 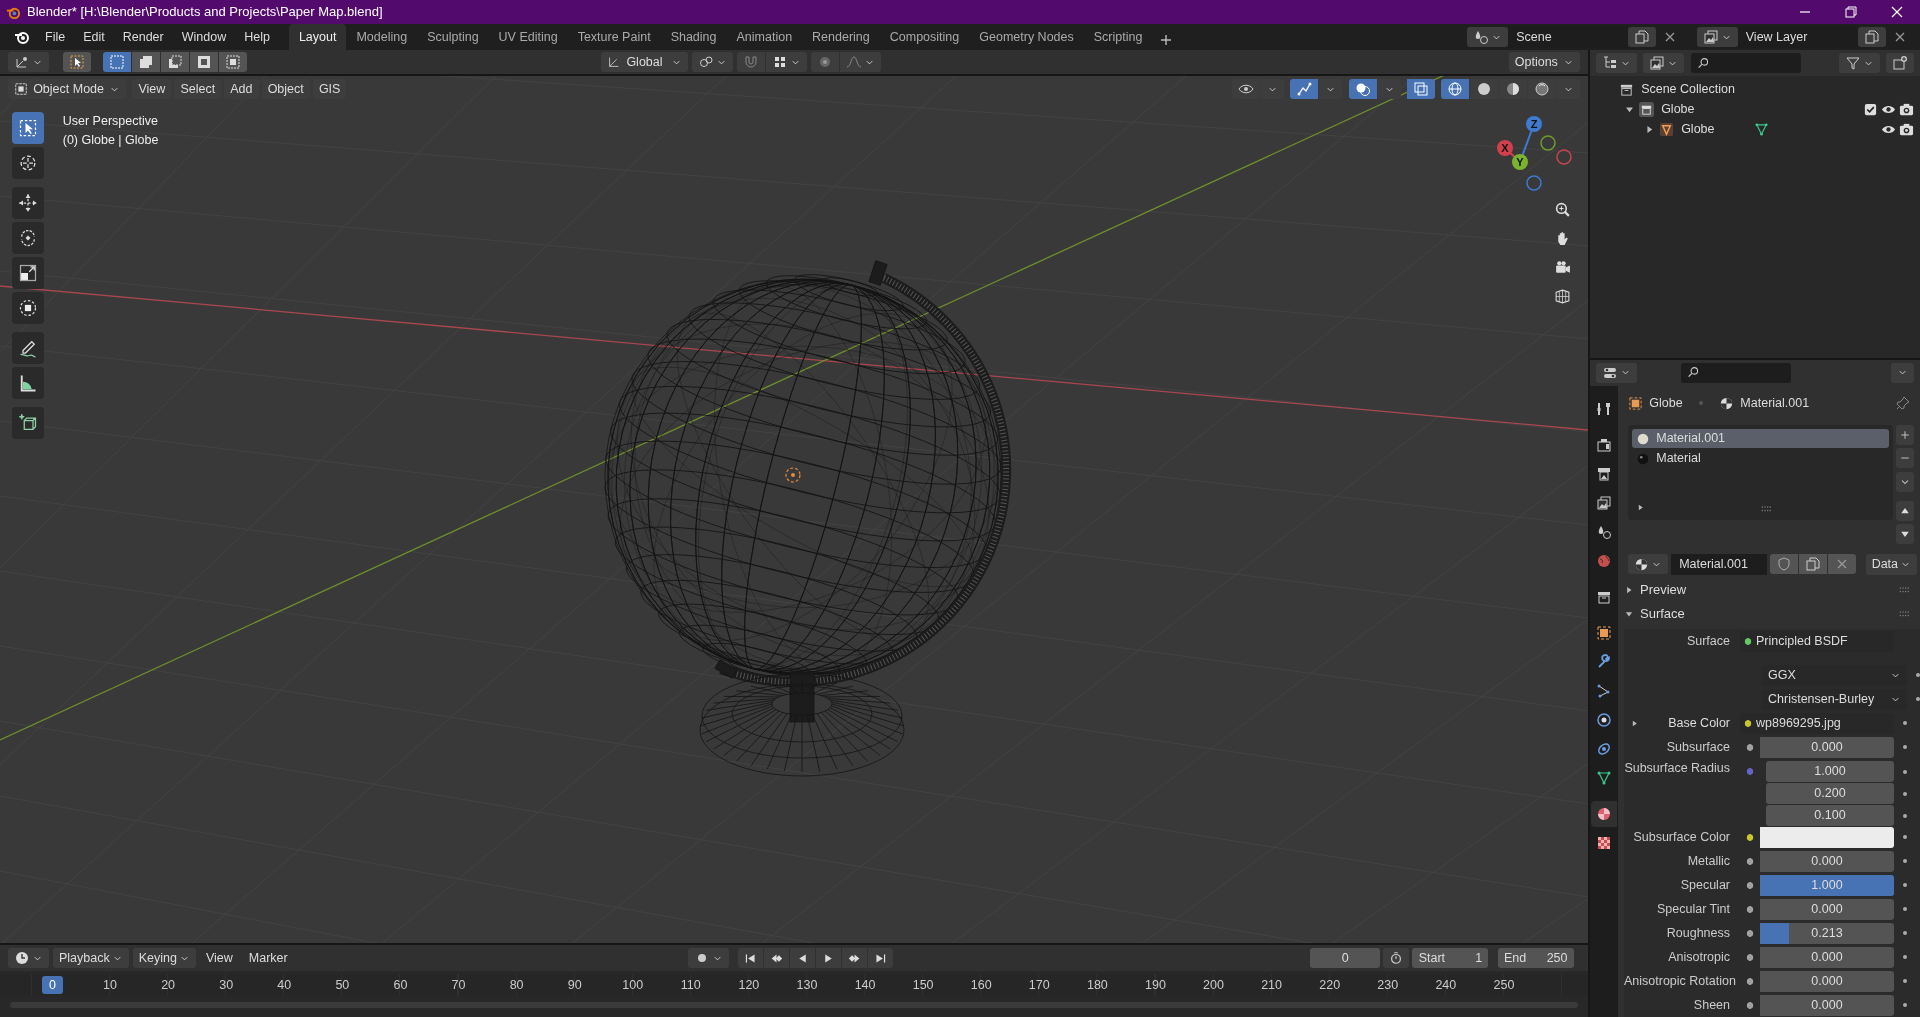 I want to click on frame-number: 240, so click(x=1446, y=985).